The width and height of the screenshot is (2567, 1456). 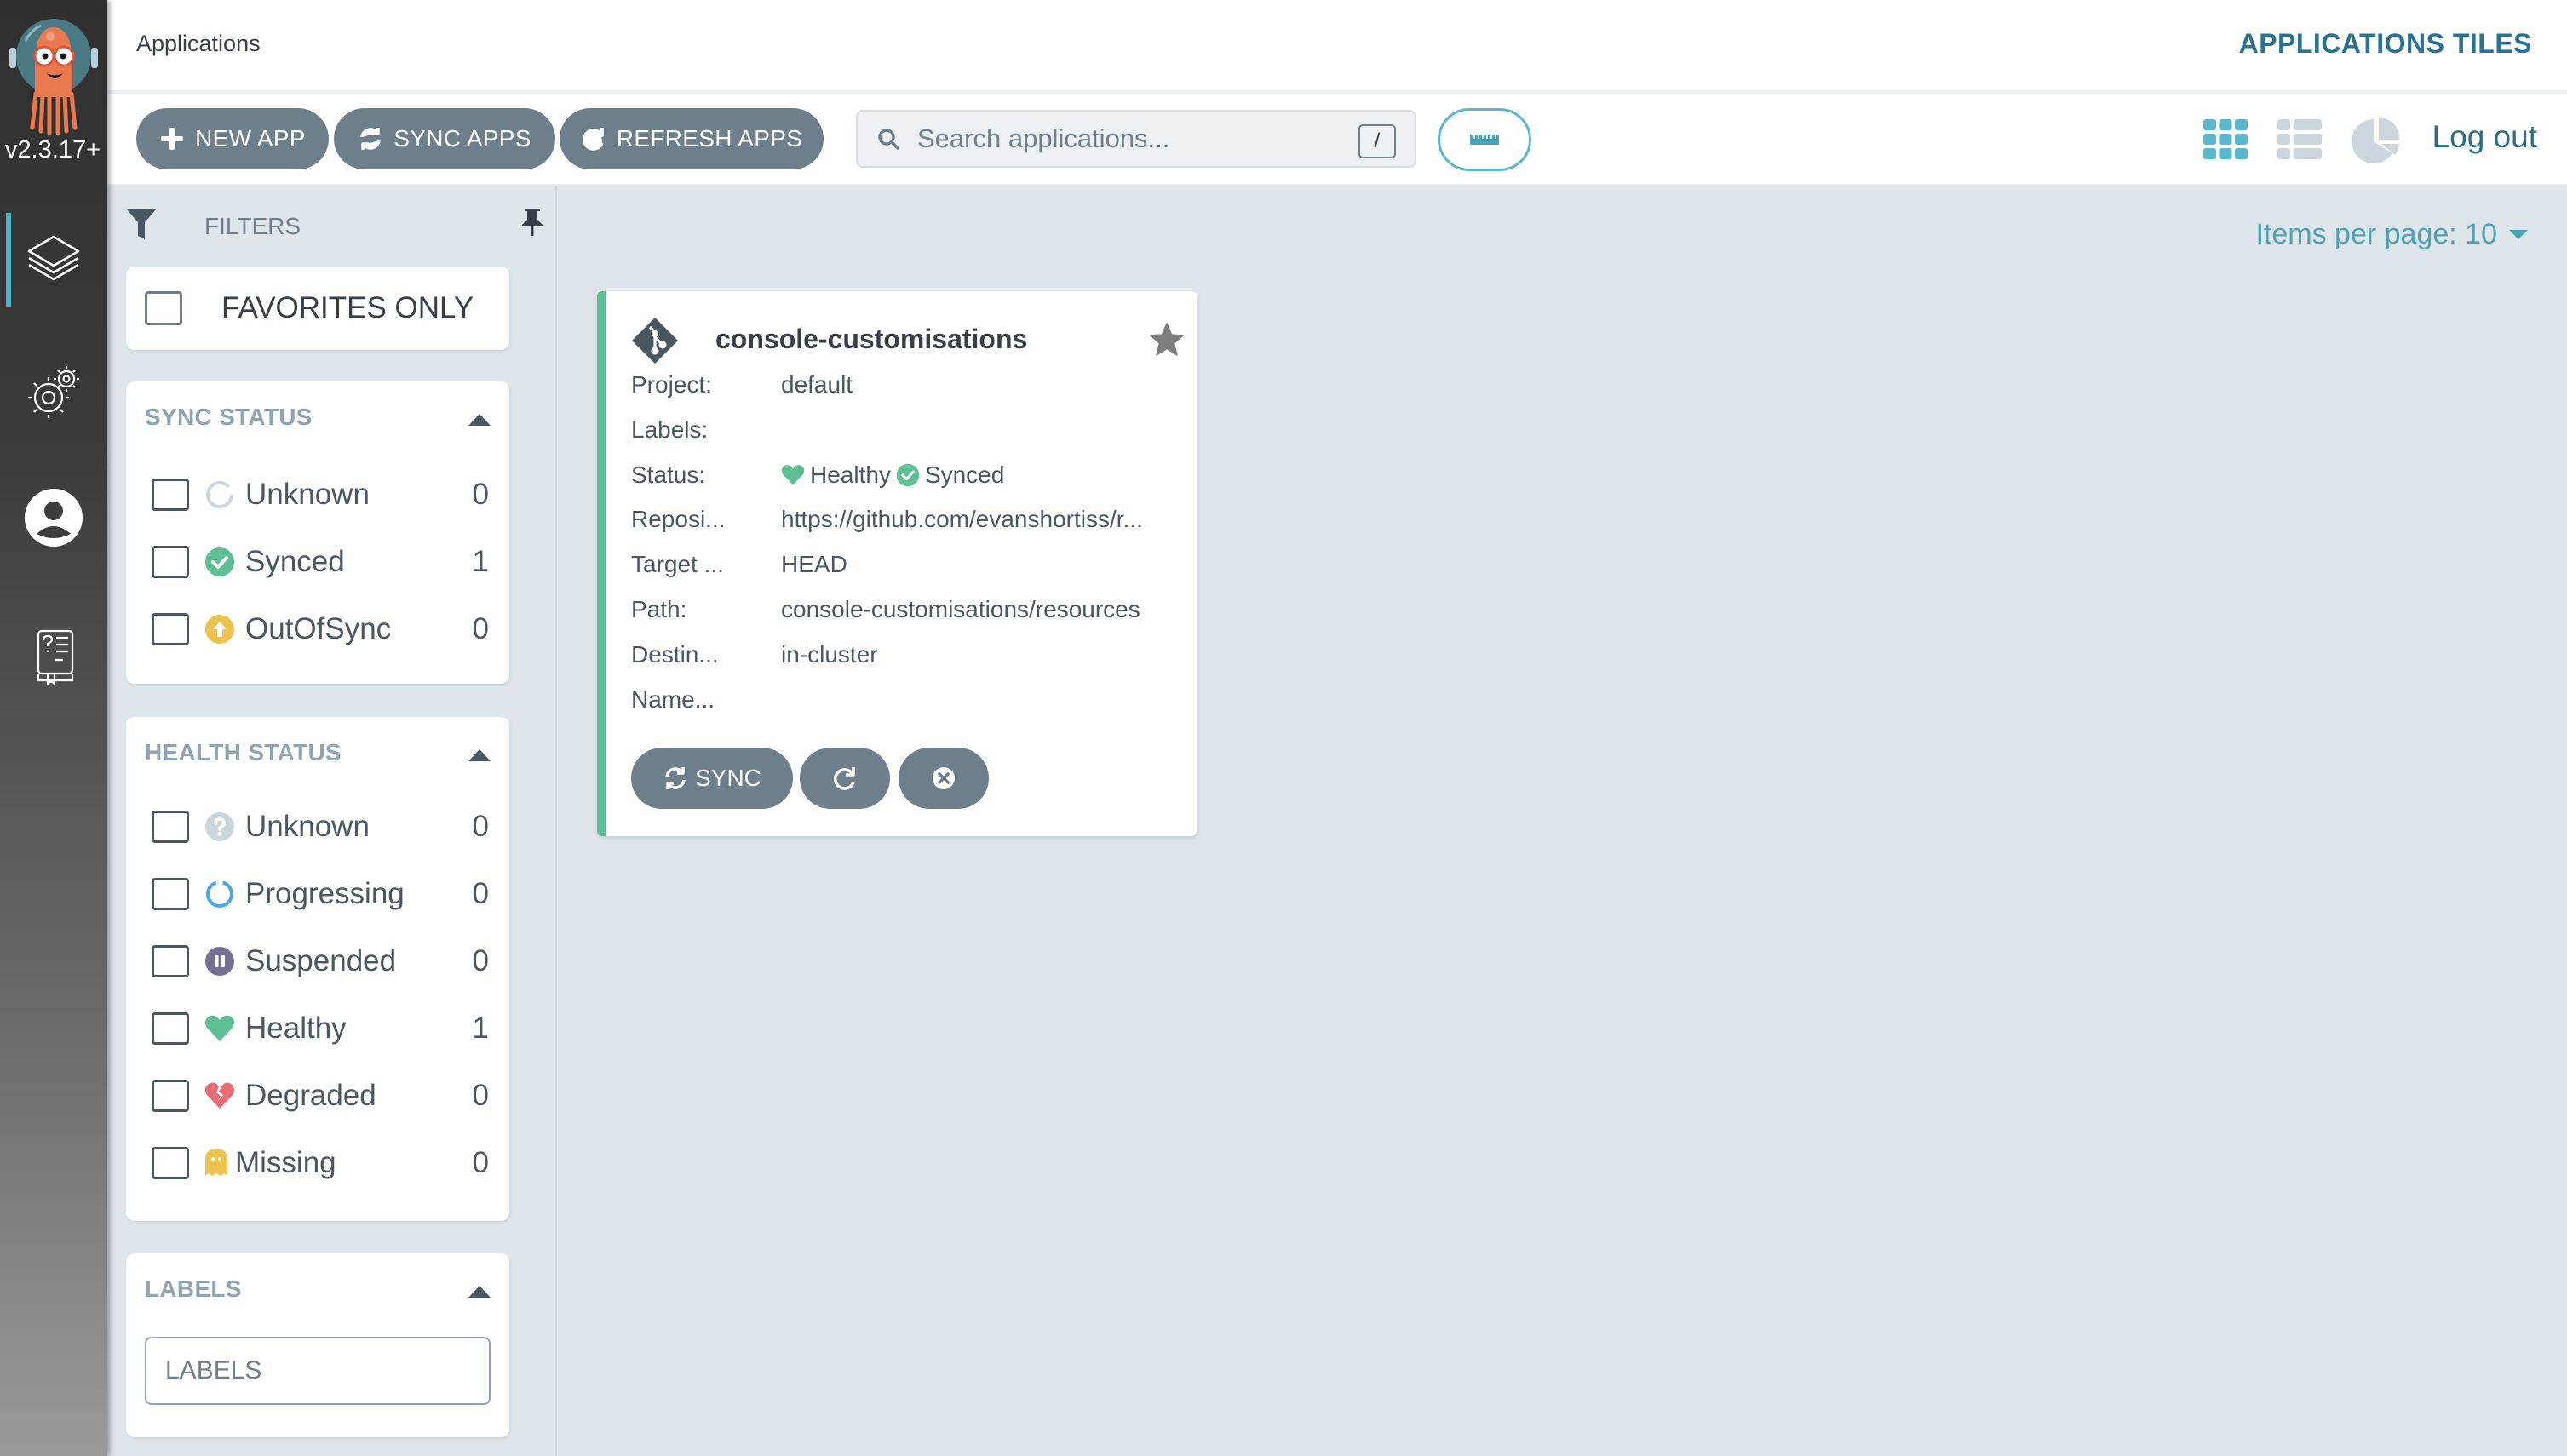 What do you see at coordinates (709, 138) in the screenshot?
I see `refresh-apps-label: REFRESH APPS` at bounding box center [709, 138].